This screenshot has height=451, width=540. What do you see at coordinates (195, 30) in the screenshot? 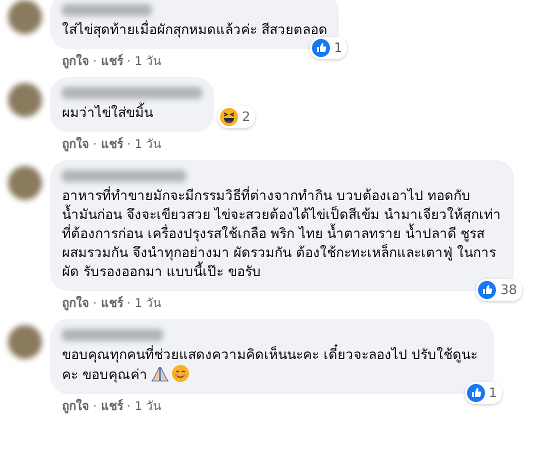
I see `comment-text: ใส่ไข่สุดท้ายเมื่อผักสุกหมดแล้วค่ะ สีสวยตลอด` at bounding box center [195, 30].